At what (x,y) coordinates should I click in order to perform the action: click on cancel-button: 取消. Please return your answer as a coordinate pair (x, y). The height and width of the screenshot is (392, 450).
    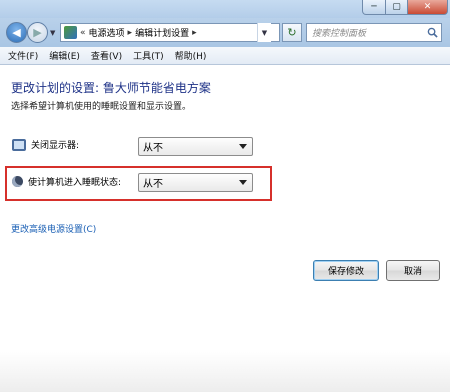
    Looking at the image, I should click on (413, 270).